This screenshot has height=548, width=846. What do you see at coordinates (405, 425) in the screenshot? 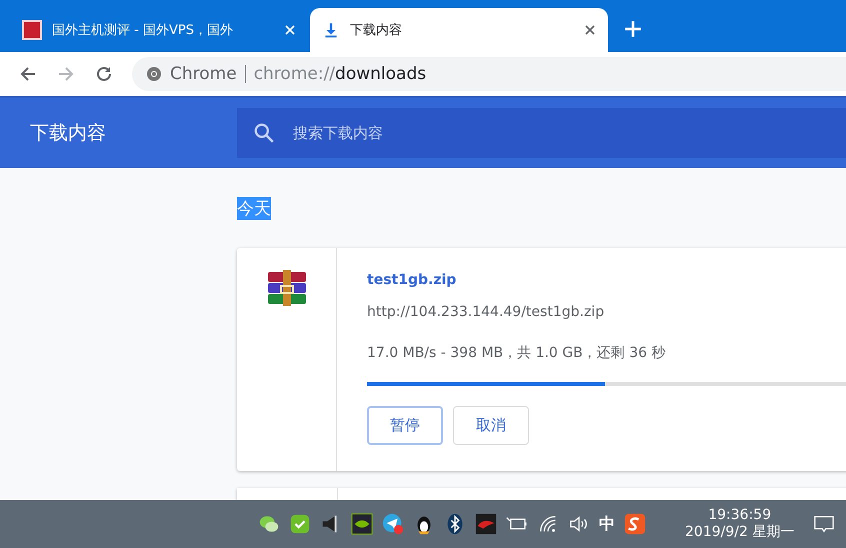
I see `action-button: 暂停` at bounding box center [405, 425].